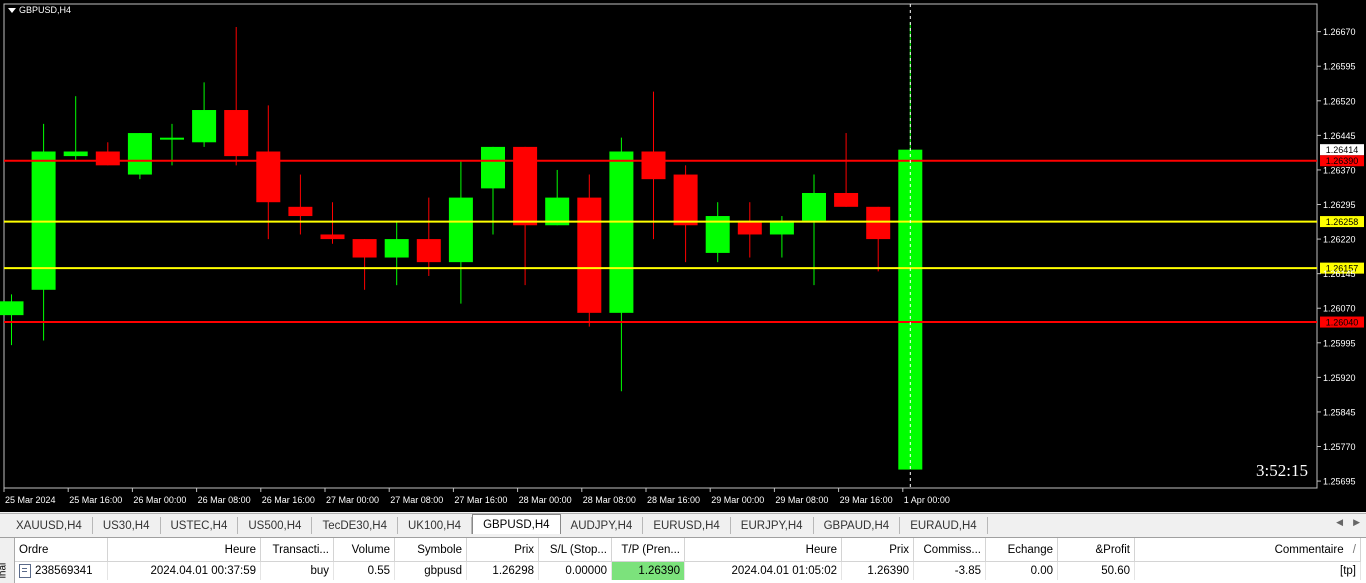  I want to click on symbol-tab: US500,H4, so click(275, 525).